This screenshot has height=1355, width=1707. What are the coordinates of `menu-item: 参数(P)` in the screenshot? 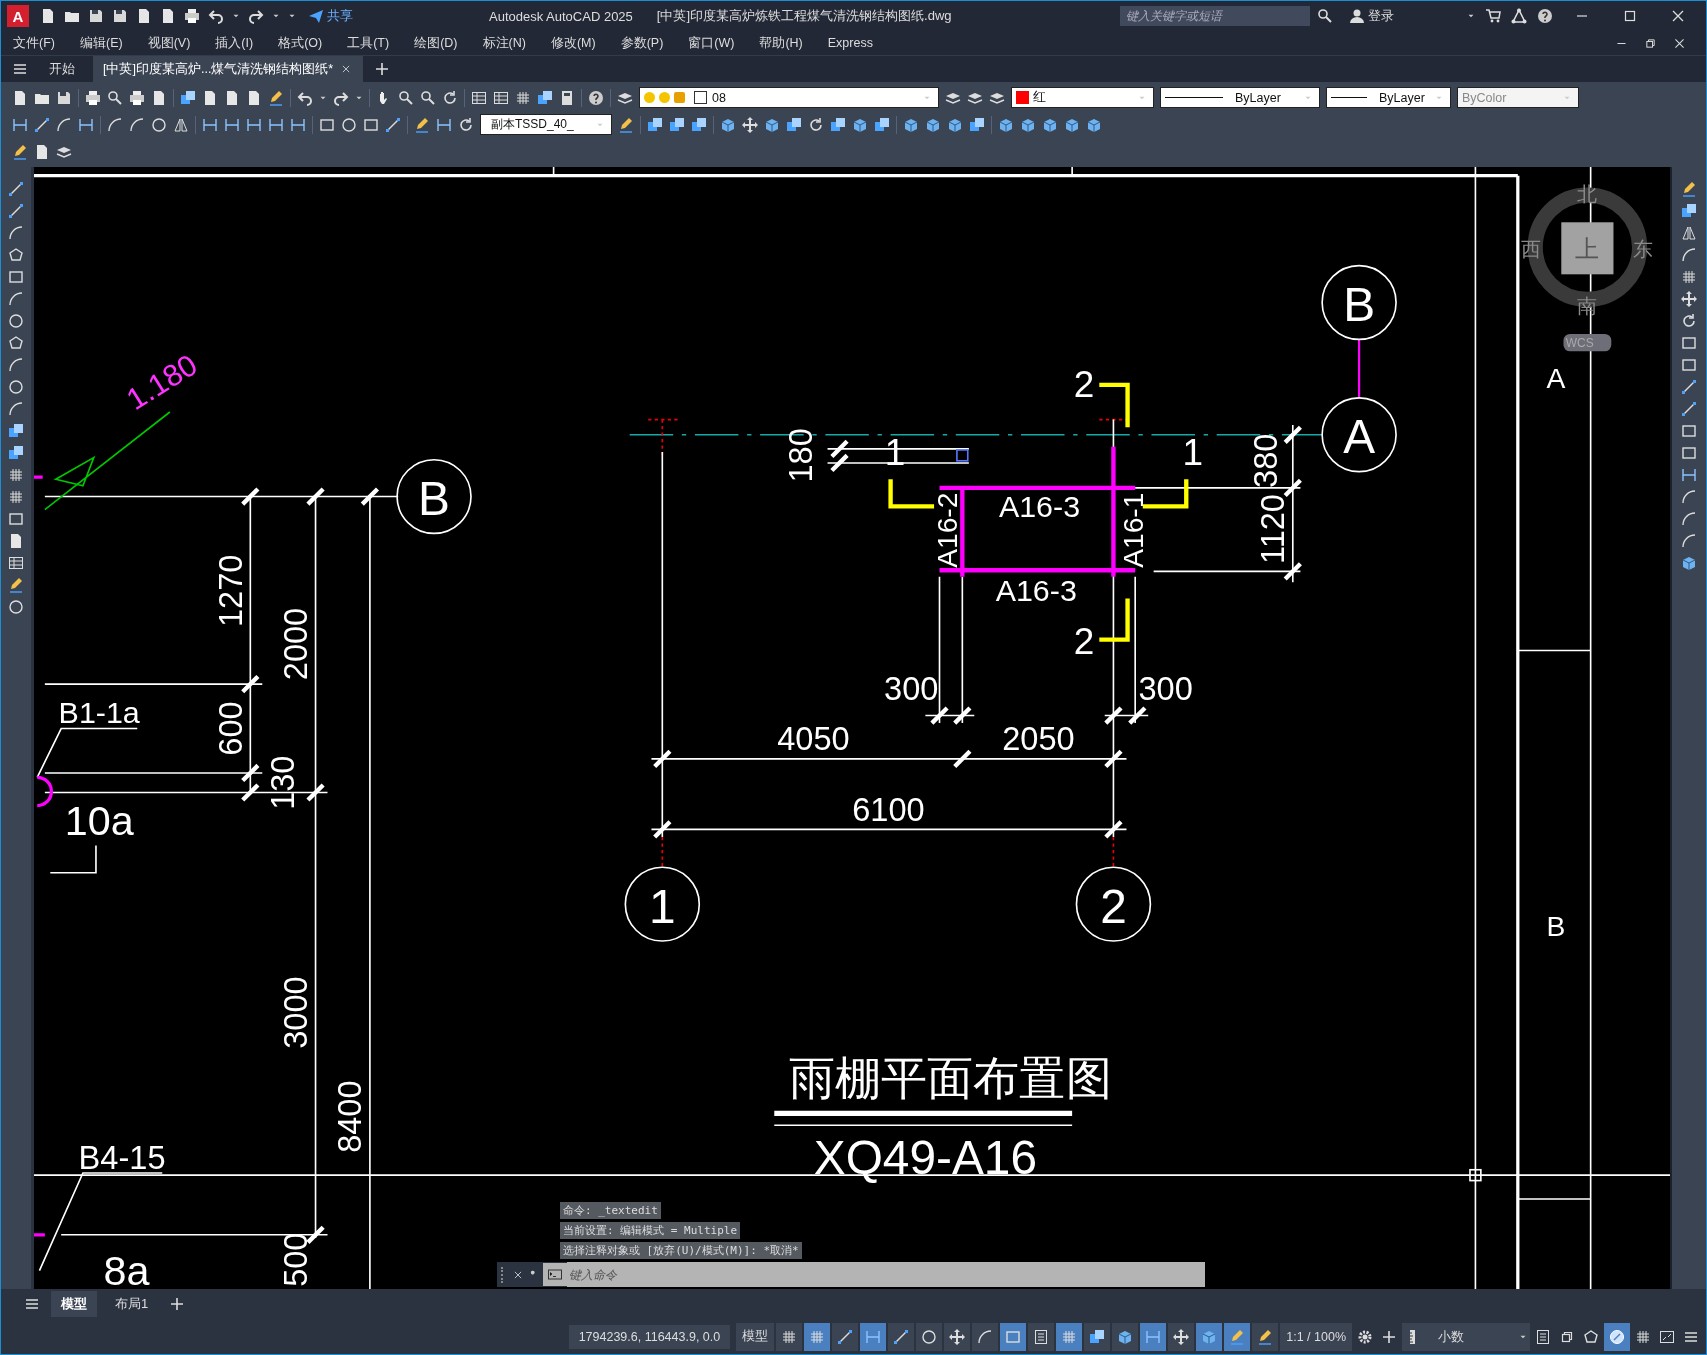 It's located at (642, 43).